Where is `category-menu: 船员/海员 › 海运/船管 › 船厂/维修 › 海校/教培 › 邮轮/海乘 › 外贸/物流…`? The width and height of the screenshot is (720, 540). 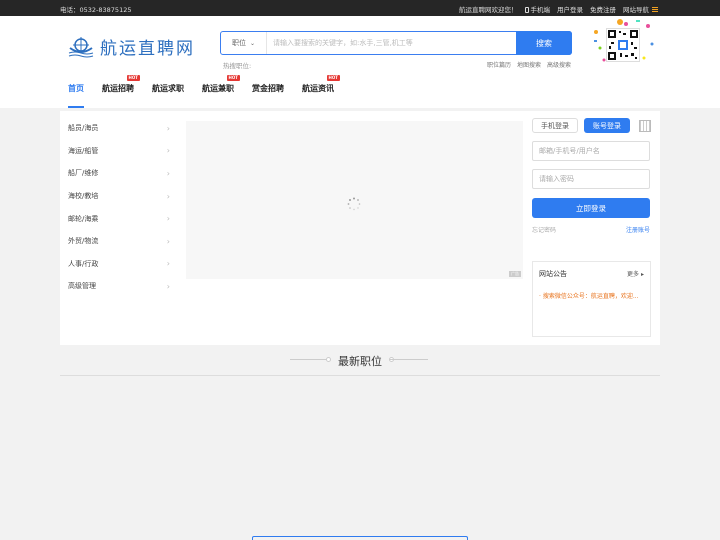
category-menu: 船员/海员 › 海运/船管 › 船厂/维修 › 海校/教培 › 邮轮/海乘 › 外贸/物流… is located at coordinates (119, 207).